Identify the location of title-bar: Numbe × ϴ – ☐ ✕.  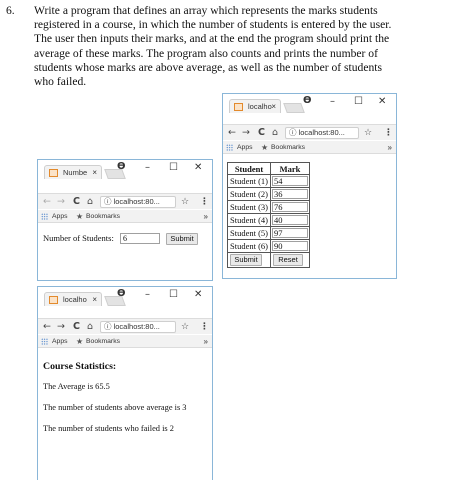
(125, 169).